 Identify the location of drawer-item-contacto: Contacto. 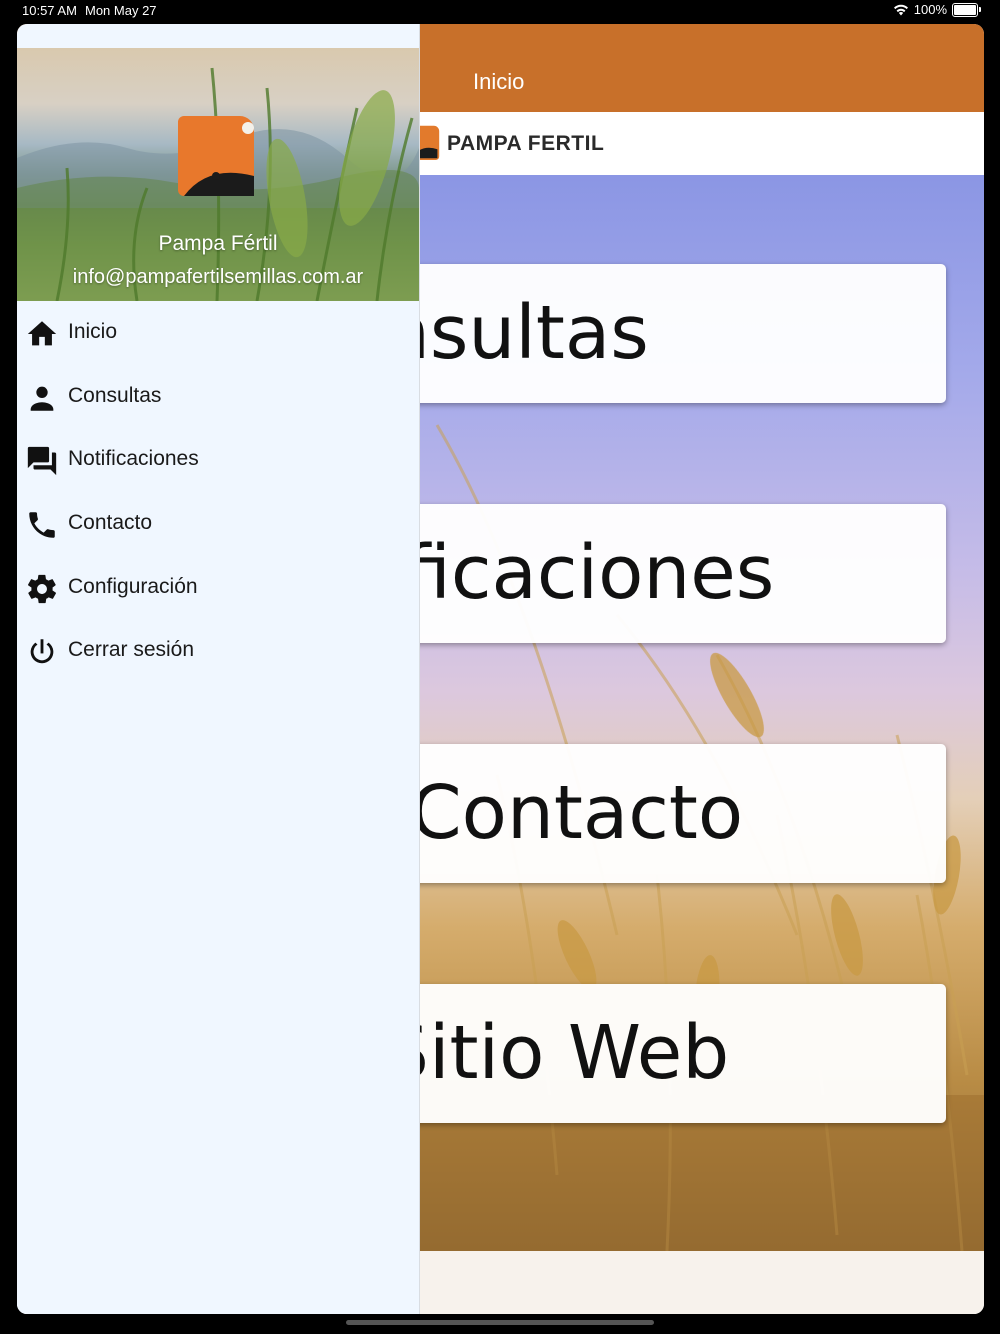
(218, 524).